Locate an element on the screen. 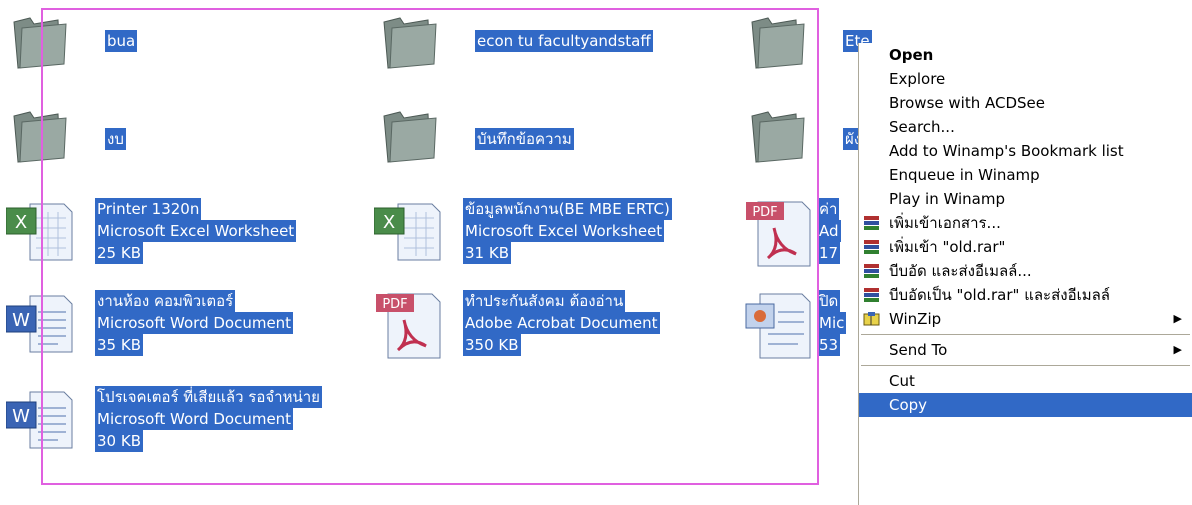 The width and height of the screenshot is (1192, 505). menu-item-copy: Copy is located at coordinates (1025, 405).